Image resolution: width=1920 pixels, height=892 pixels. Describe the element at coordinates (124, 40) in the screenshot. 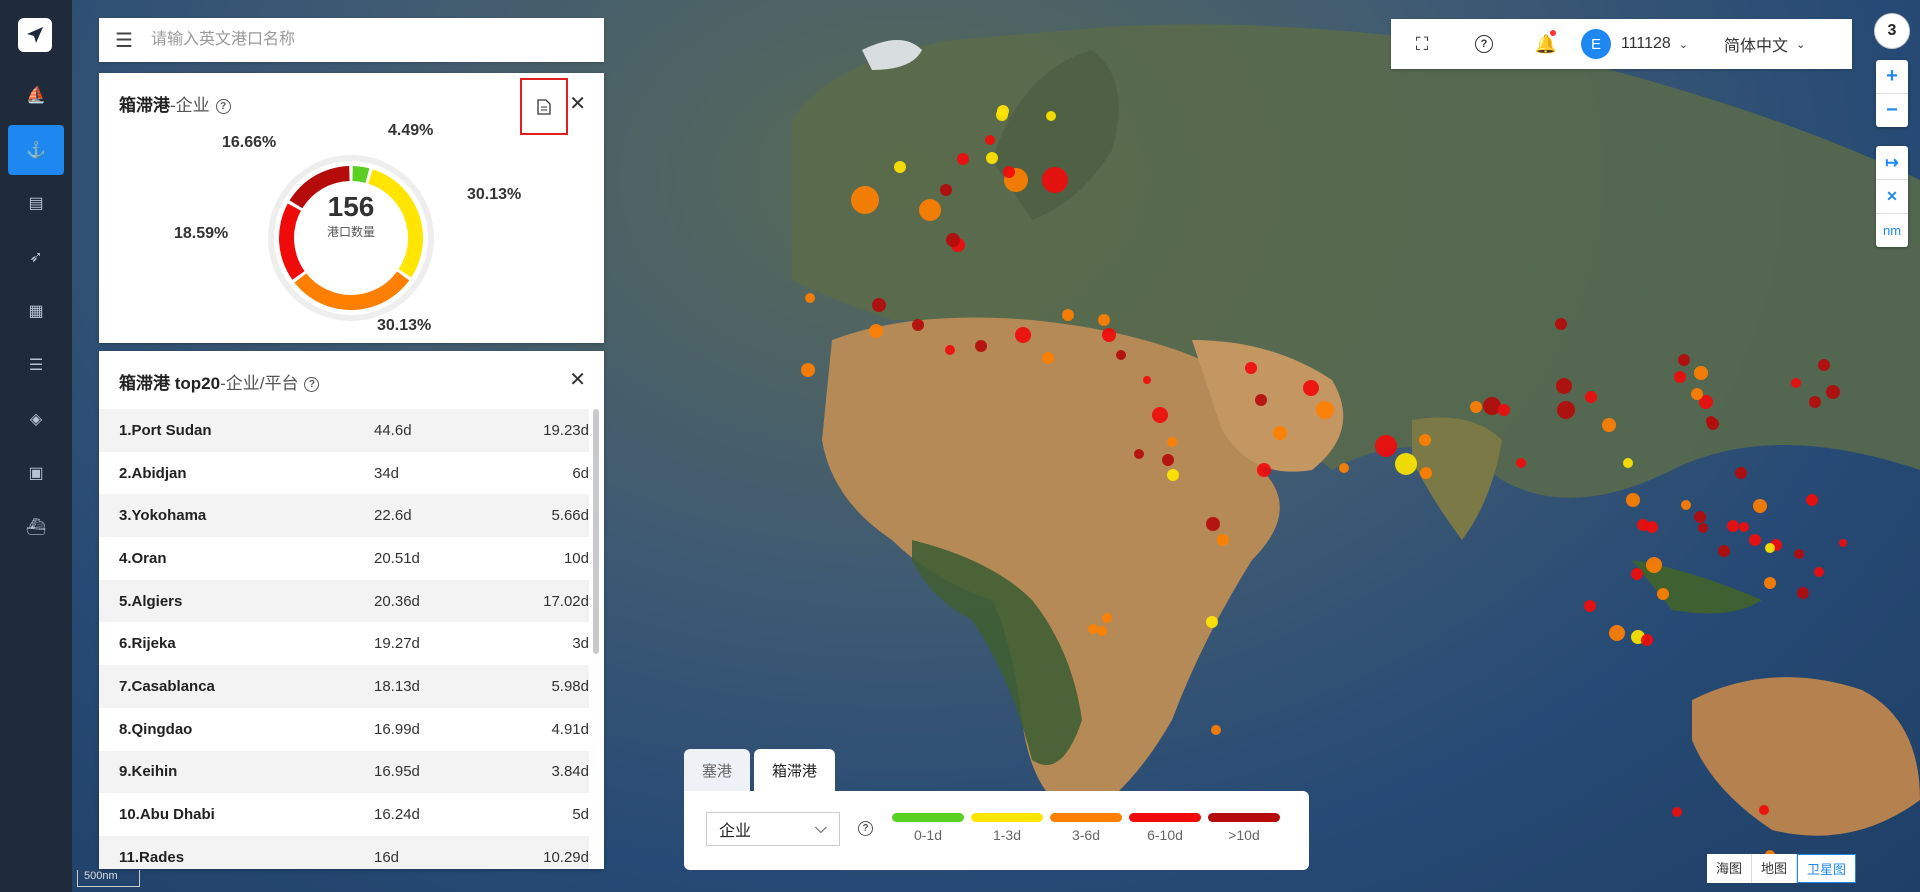

I see `menu-icon: ☰` at that location.